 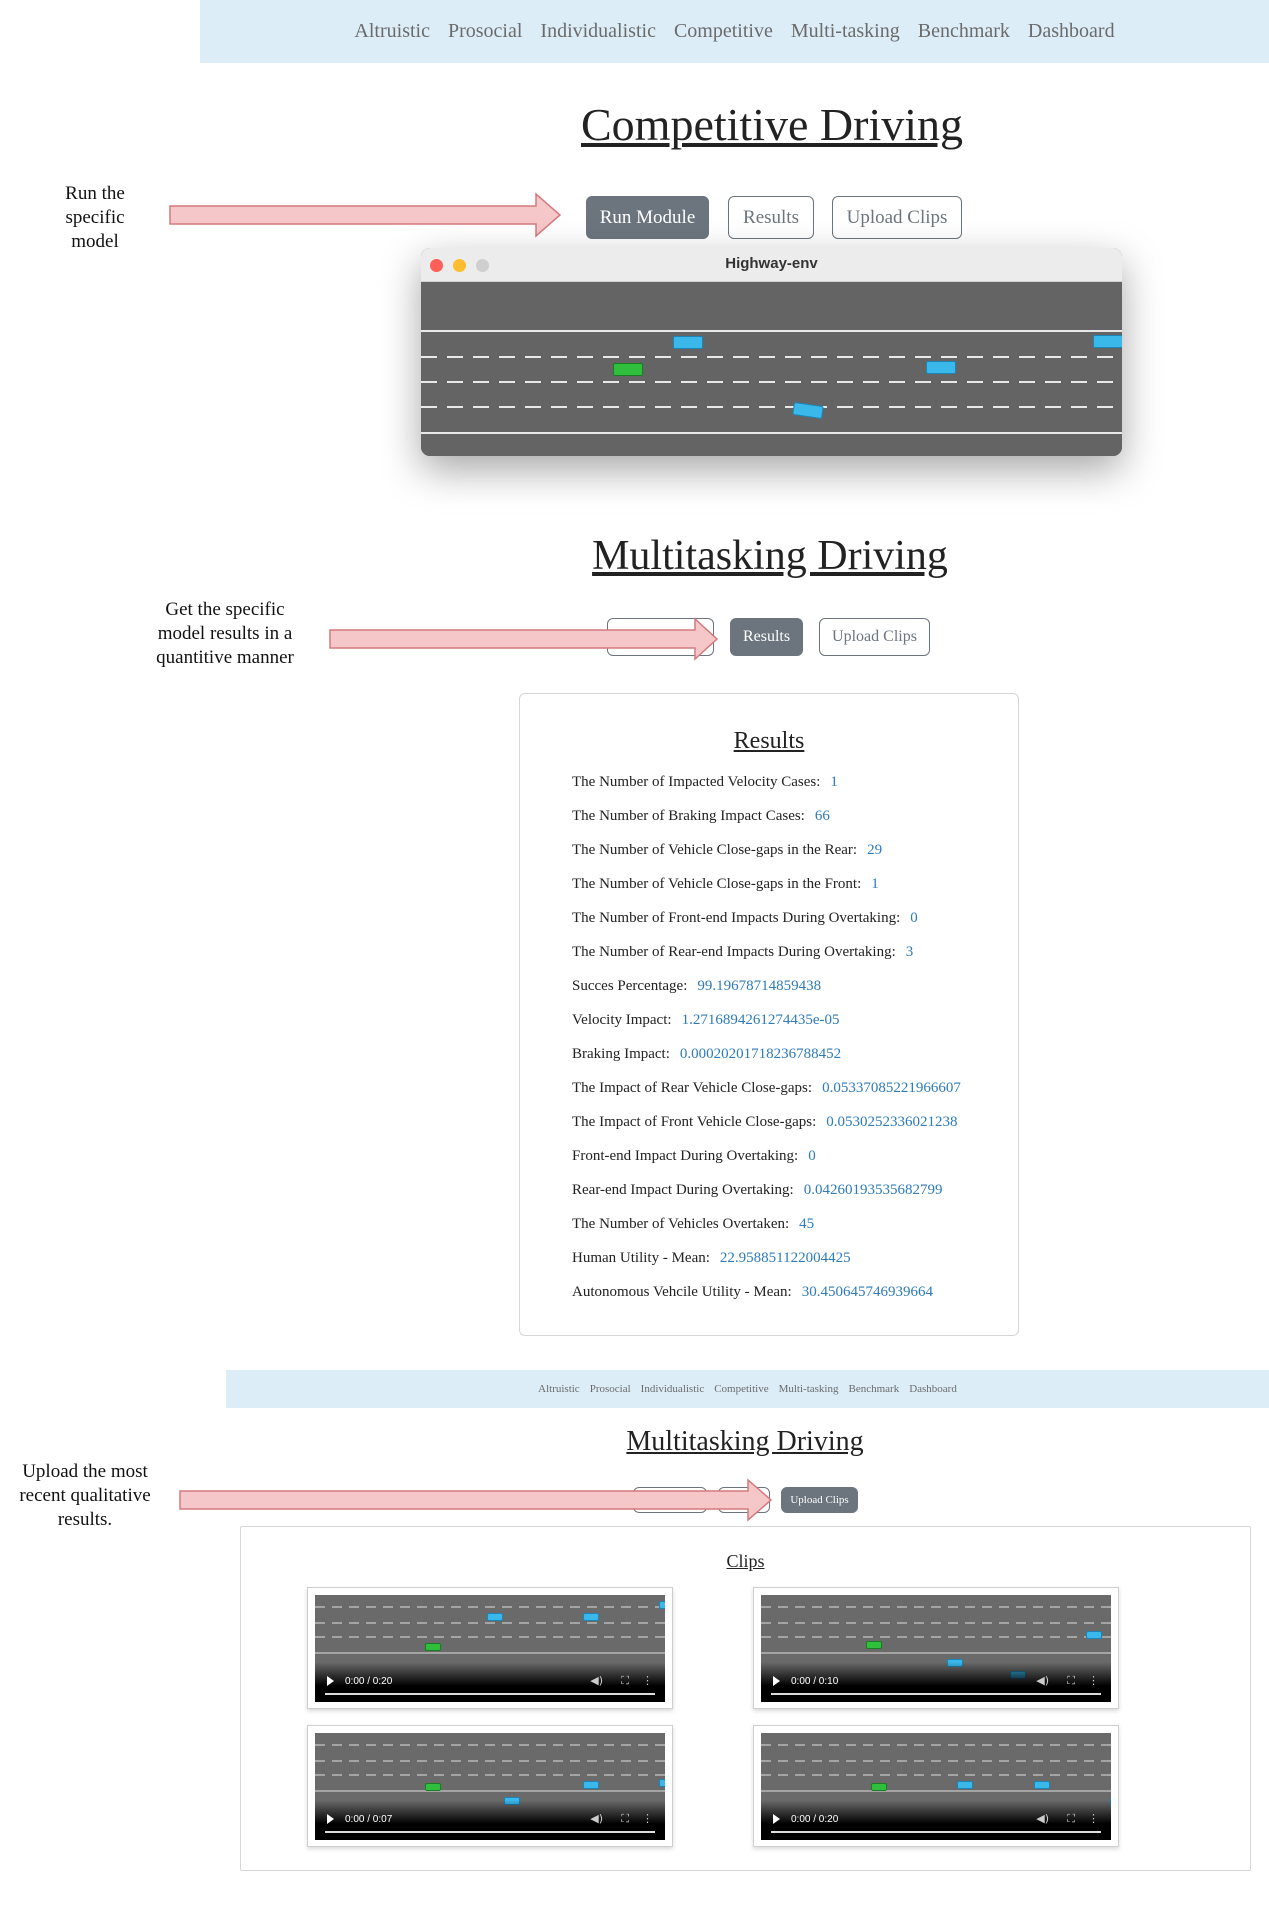 I want to click on run-module-button: Run Module, so click(x=647, y=217).